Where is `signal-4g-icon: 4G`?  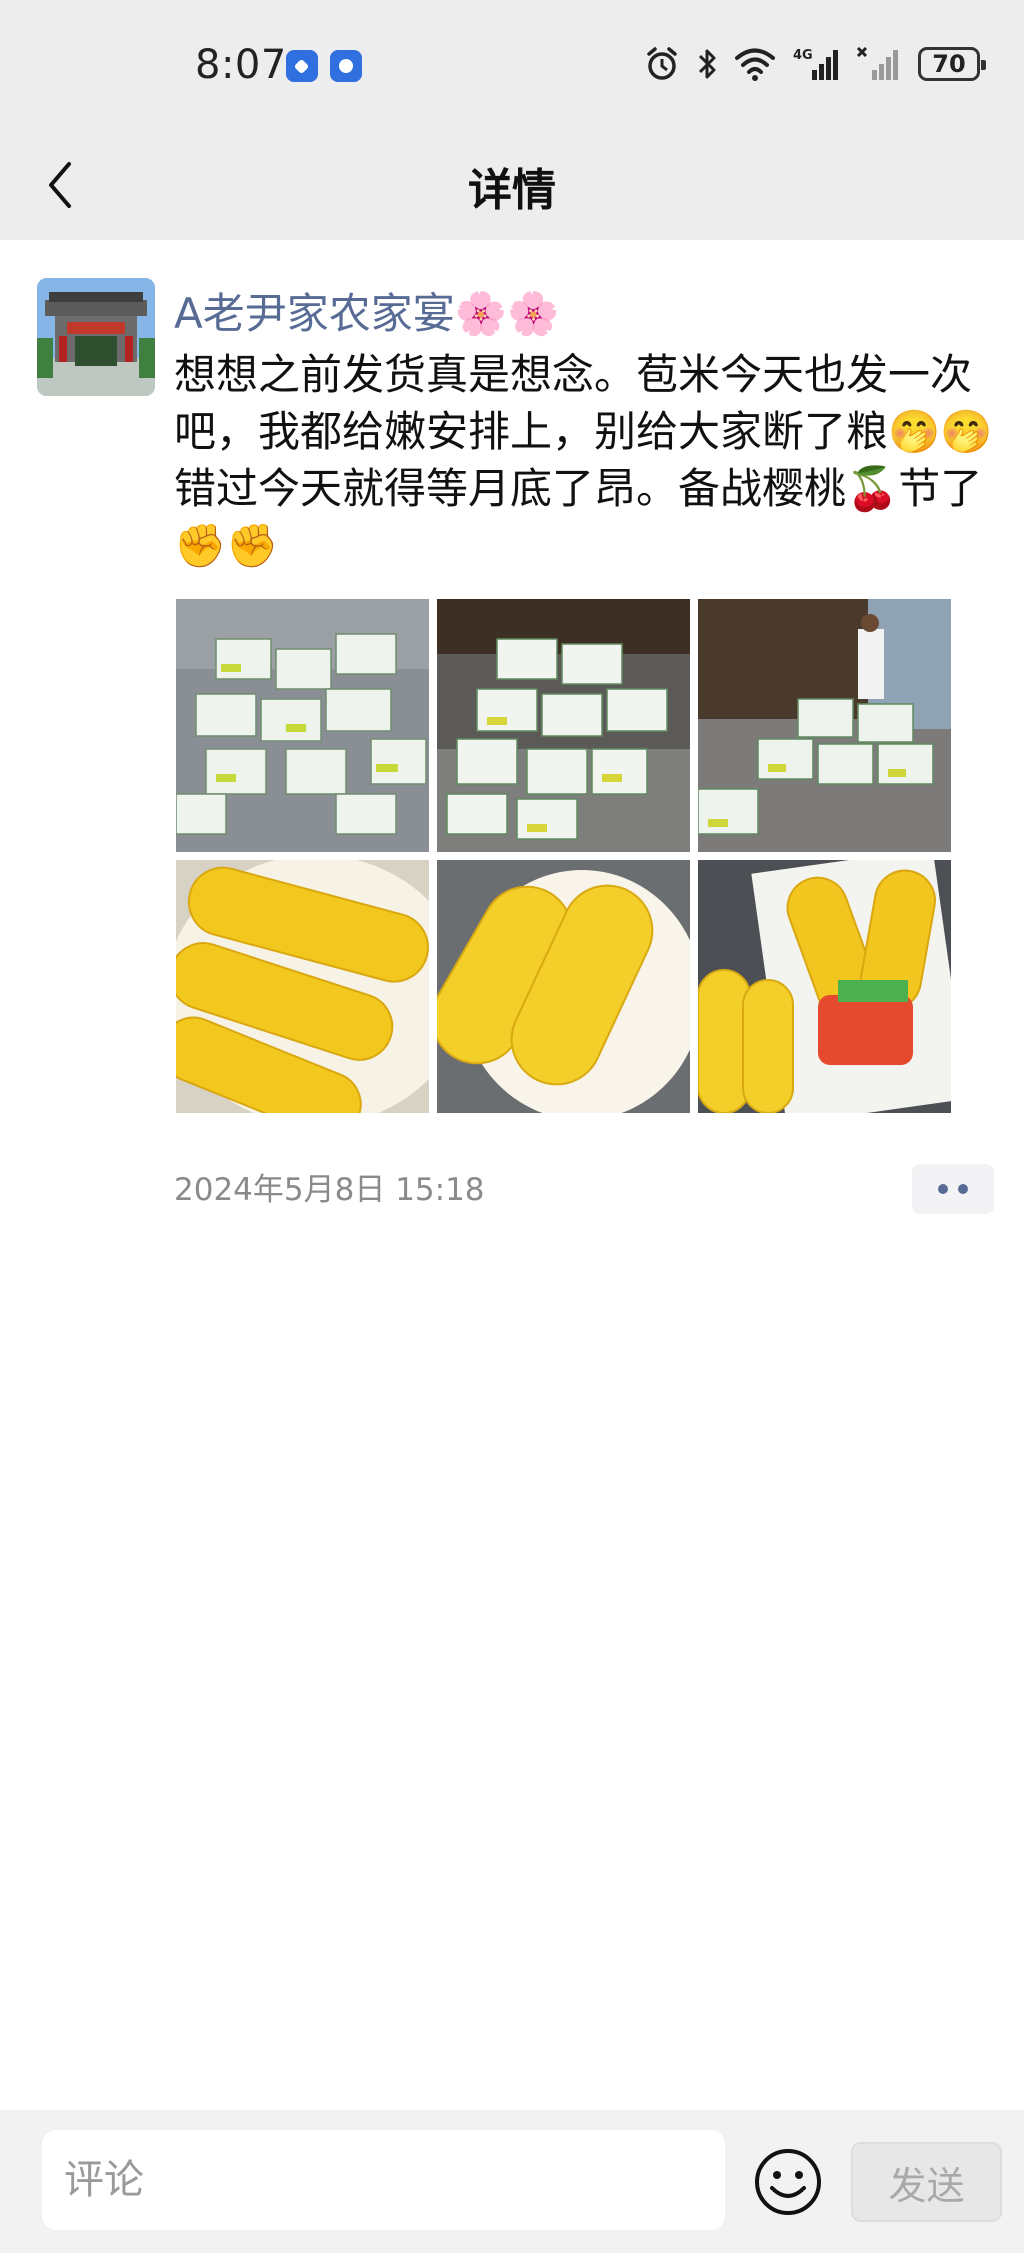
signal-4g-icon: 4G is located at coordinates (815, 64).